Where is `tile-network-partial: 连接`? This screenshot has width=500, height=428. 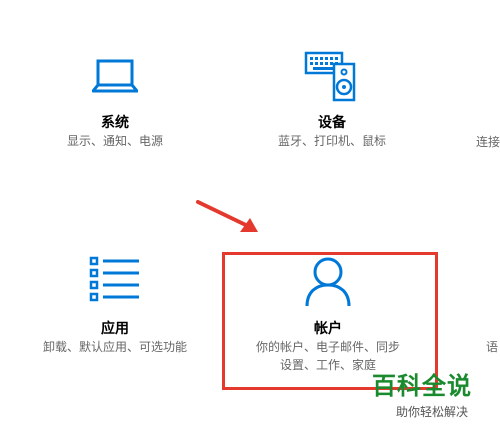 tile-network-partial: 连接 is located at coordinates (488, 141).